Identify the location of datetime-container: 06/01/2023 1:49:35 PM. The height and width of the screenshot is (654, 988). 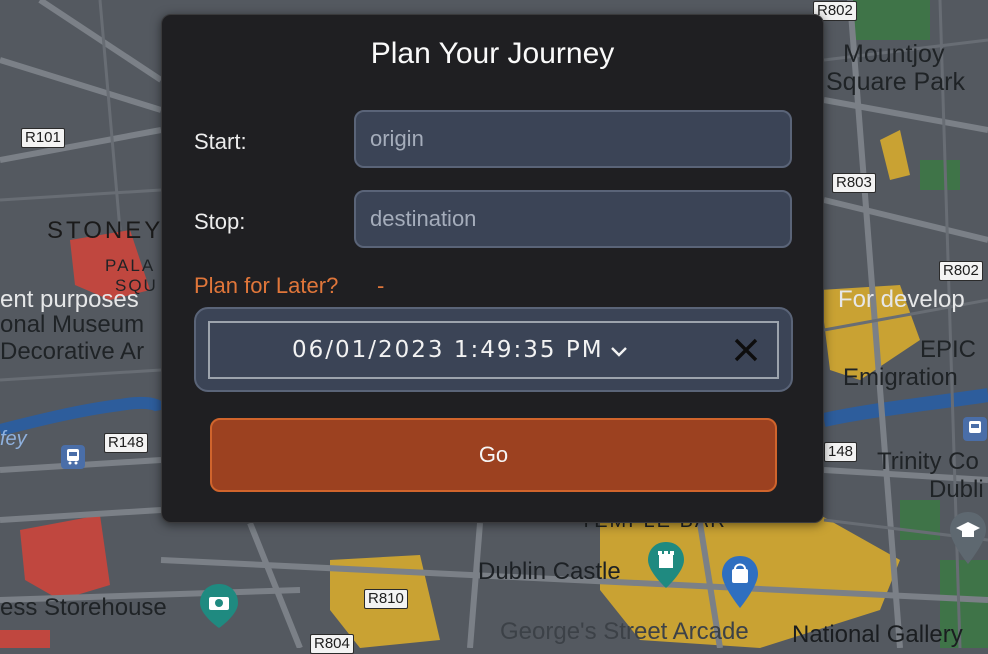
(493, 349).